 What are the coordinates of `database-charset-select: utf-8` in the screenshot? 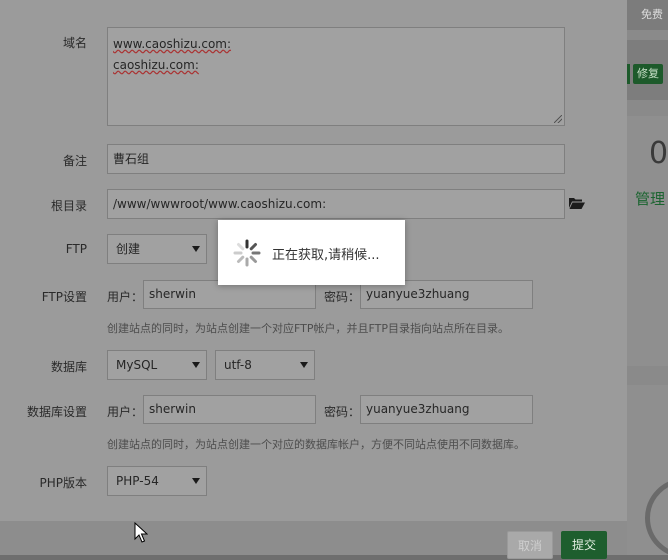 It's located at (265, 365).